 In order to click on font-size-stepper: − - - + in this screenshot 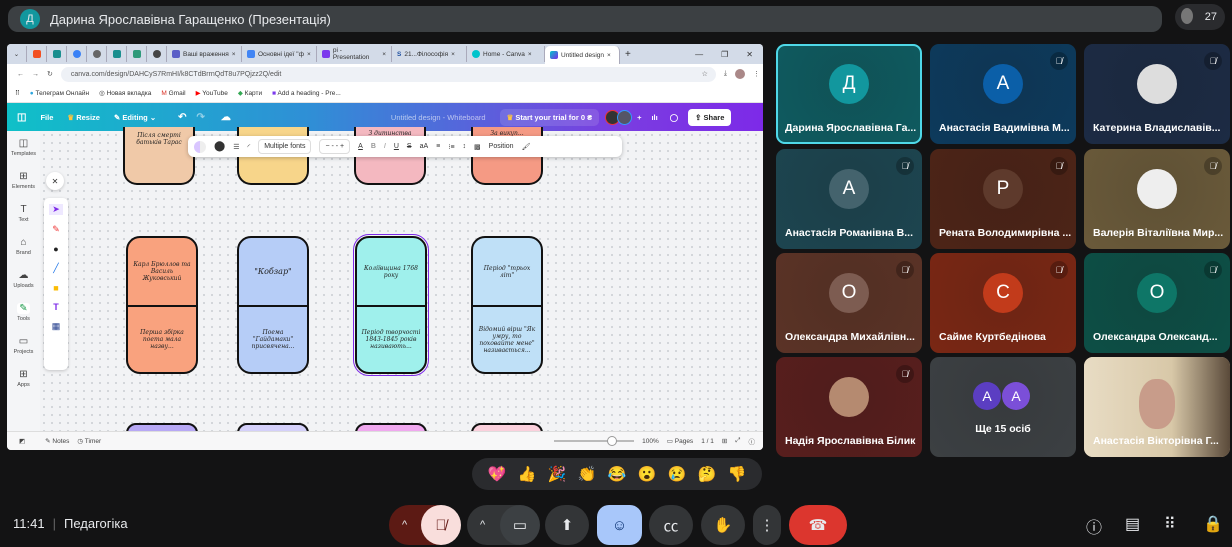, I will do `click(335, 146)`.